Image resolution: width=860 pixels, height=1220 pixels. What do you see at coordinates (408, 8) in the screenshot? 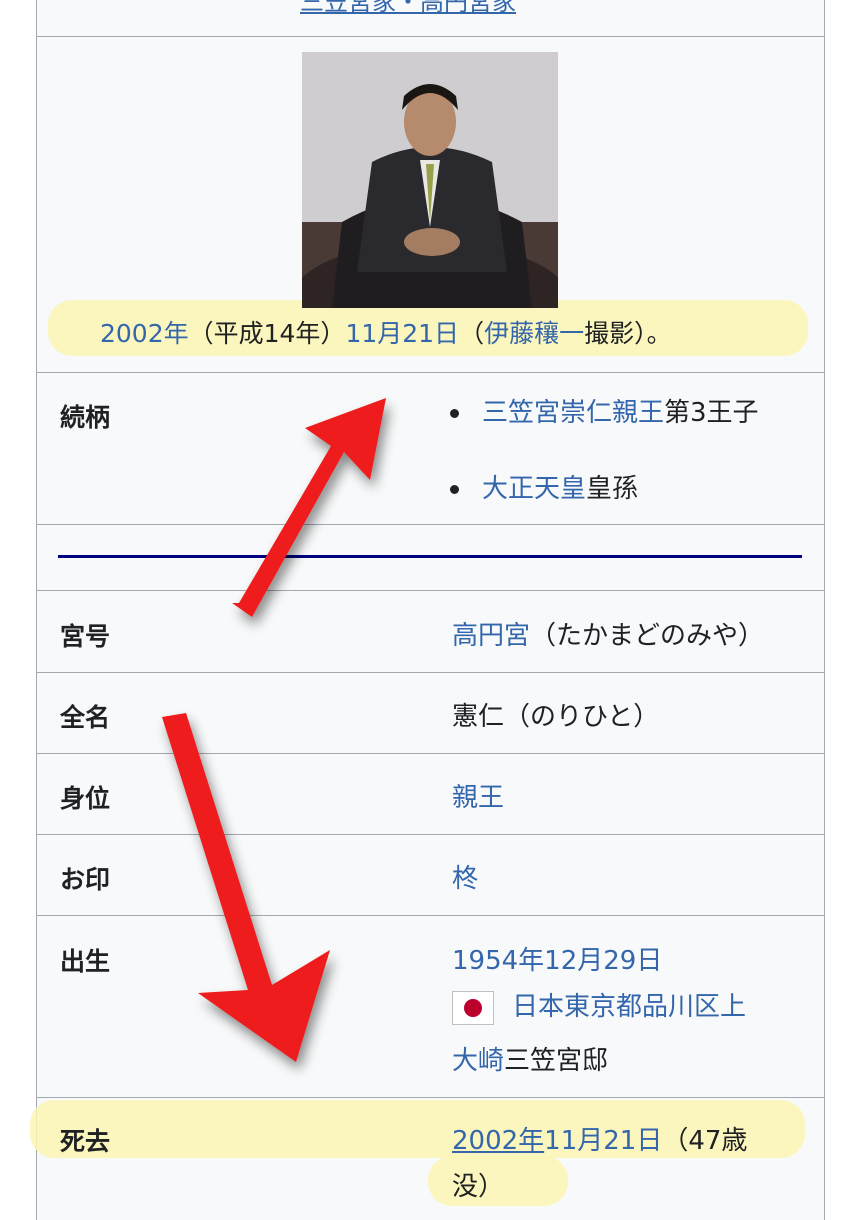
I see `top-link-house: 三笠宮家・高円宮家` at bounding box center [408, 8].